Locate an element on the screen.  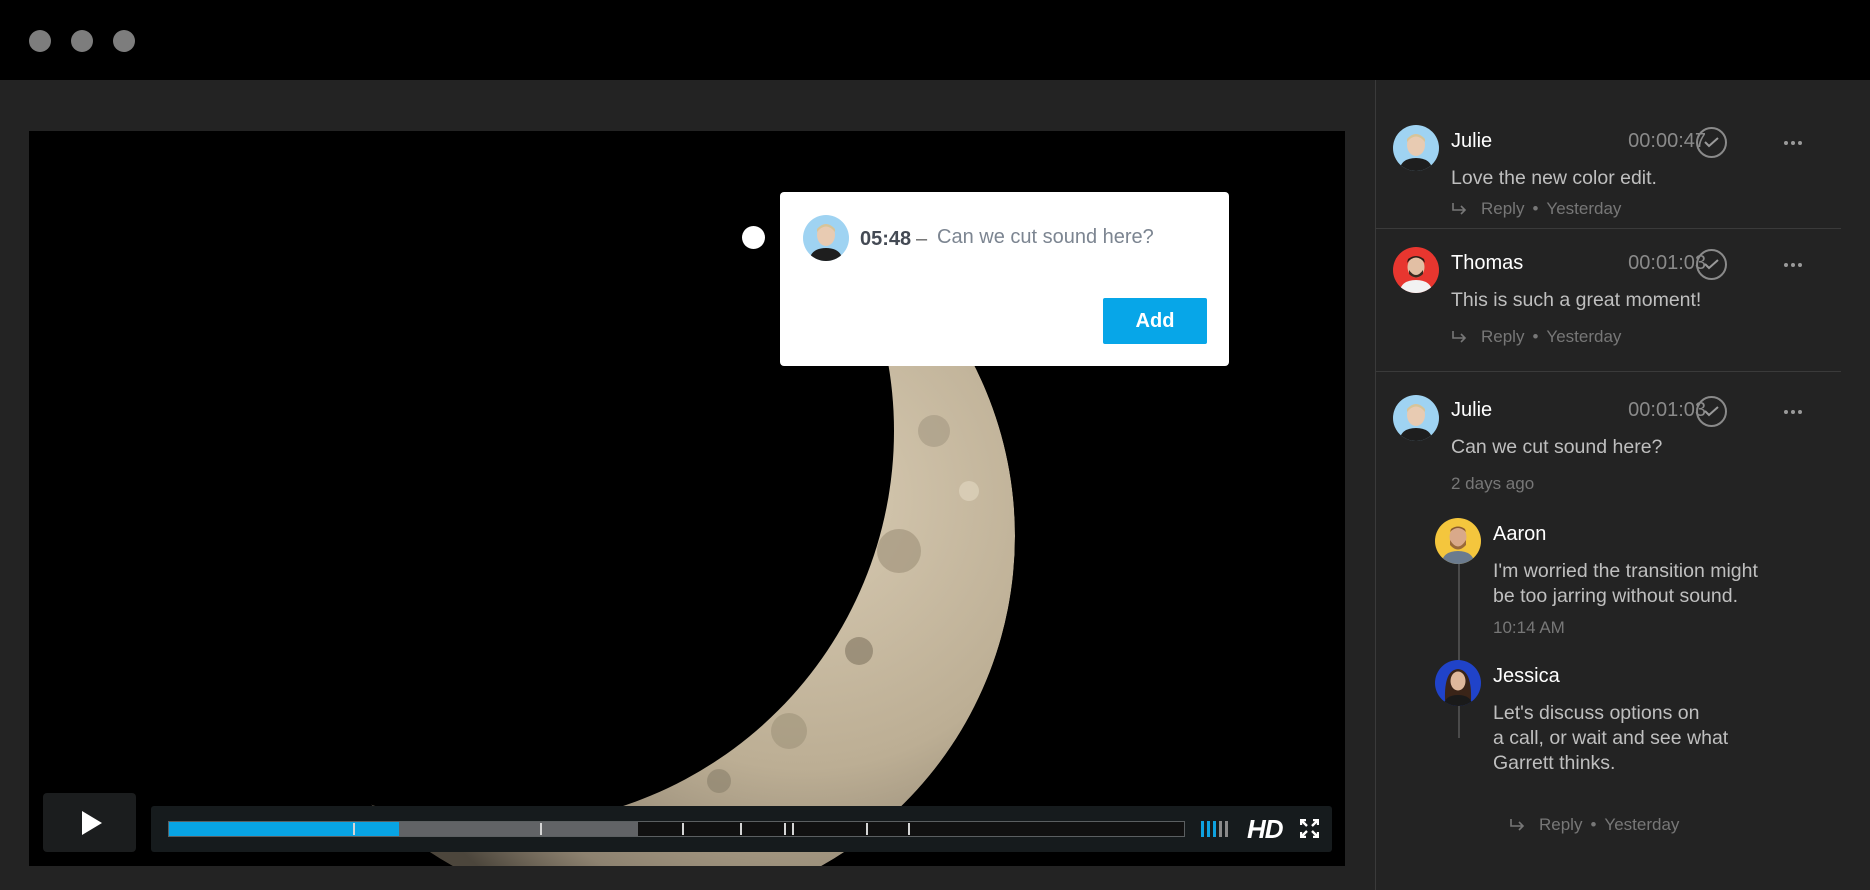
comment-date: 2 days ago is located at coordinates (1493, 483).